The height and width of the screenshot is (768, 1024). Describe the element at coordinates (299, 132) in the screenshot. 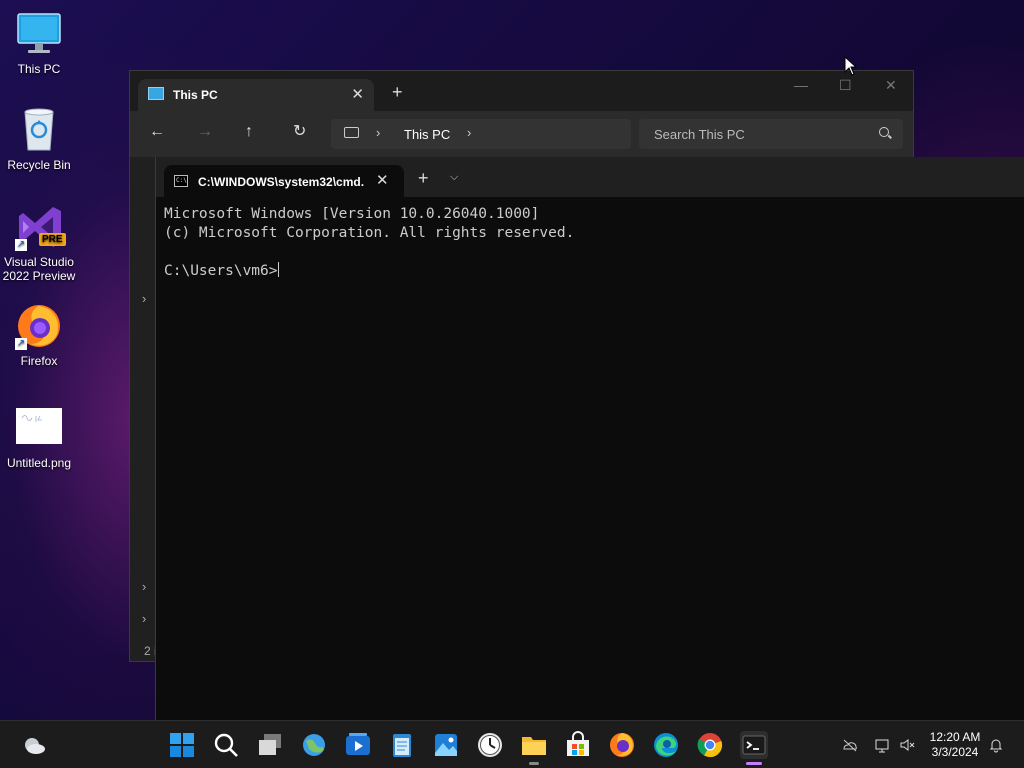

I see `refresh-icon: ↻` at that location.